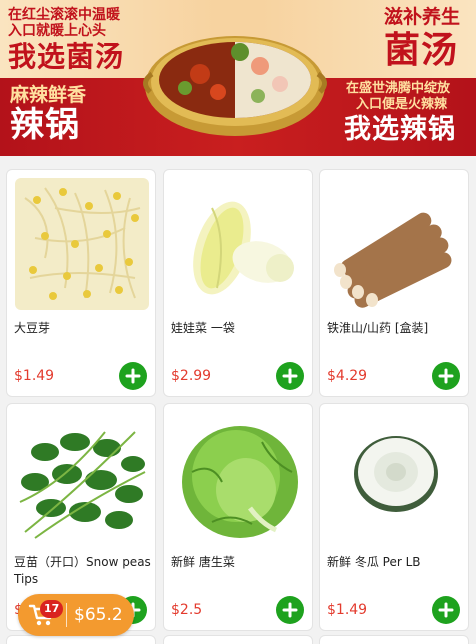  What do you see at coordinates (98, 615) in the screenshot?
I see `cart-total: $65.2` at bounding box center [98, 615].